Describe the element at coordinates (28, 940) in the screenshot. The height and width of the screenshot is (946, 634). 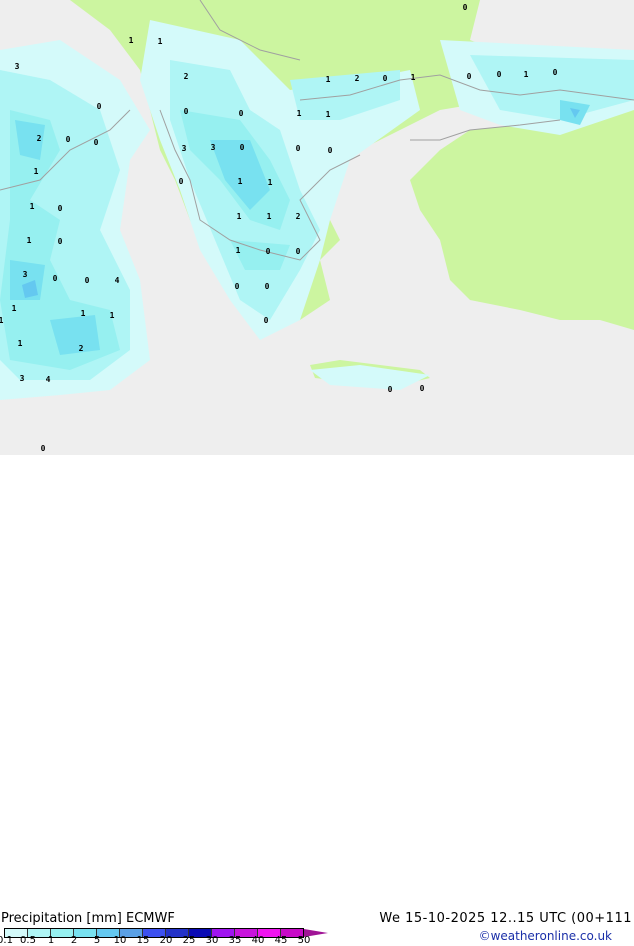
I see `color-scale-tick-label: 0.5` at that location.